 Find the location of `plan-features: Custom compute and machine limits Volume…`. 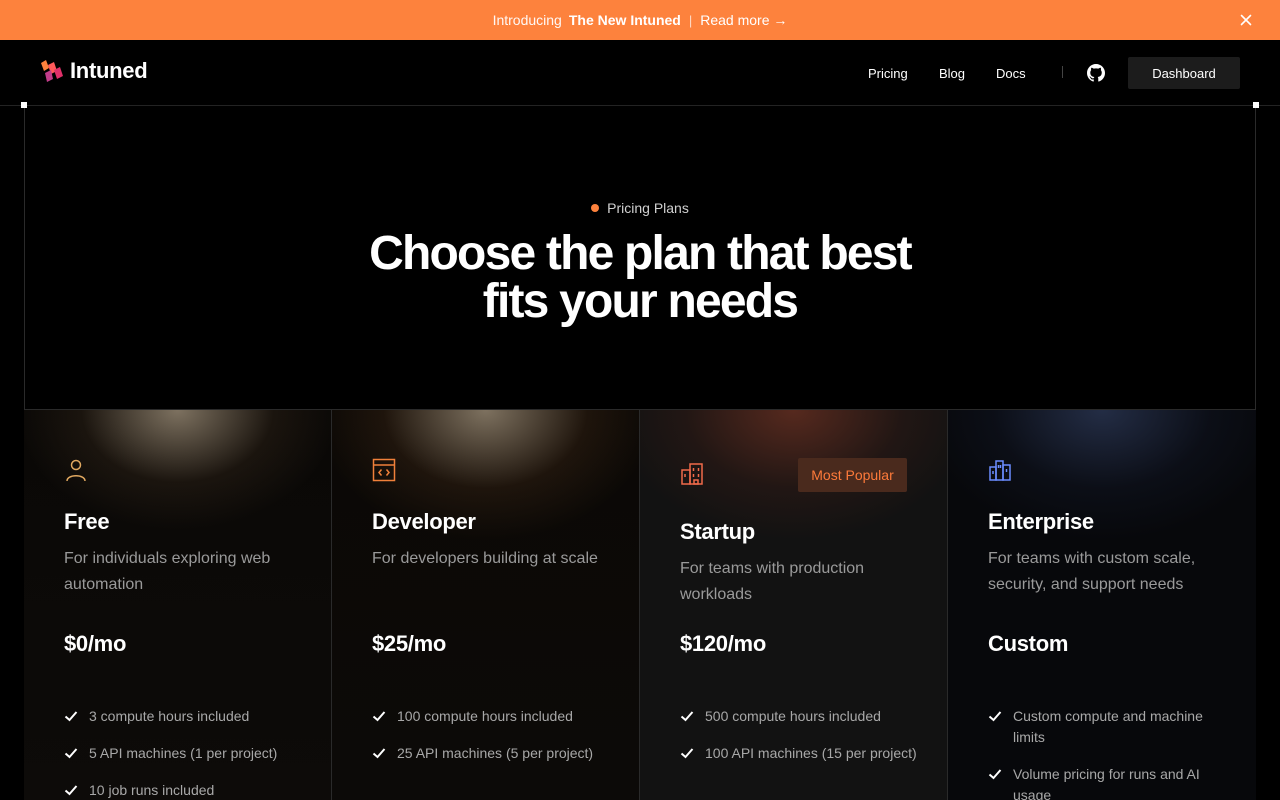

plan-features: Custom compute and machine limits Volume… is located at coordinates (1108, 753).